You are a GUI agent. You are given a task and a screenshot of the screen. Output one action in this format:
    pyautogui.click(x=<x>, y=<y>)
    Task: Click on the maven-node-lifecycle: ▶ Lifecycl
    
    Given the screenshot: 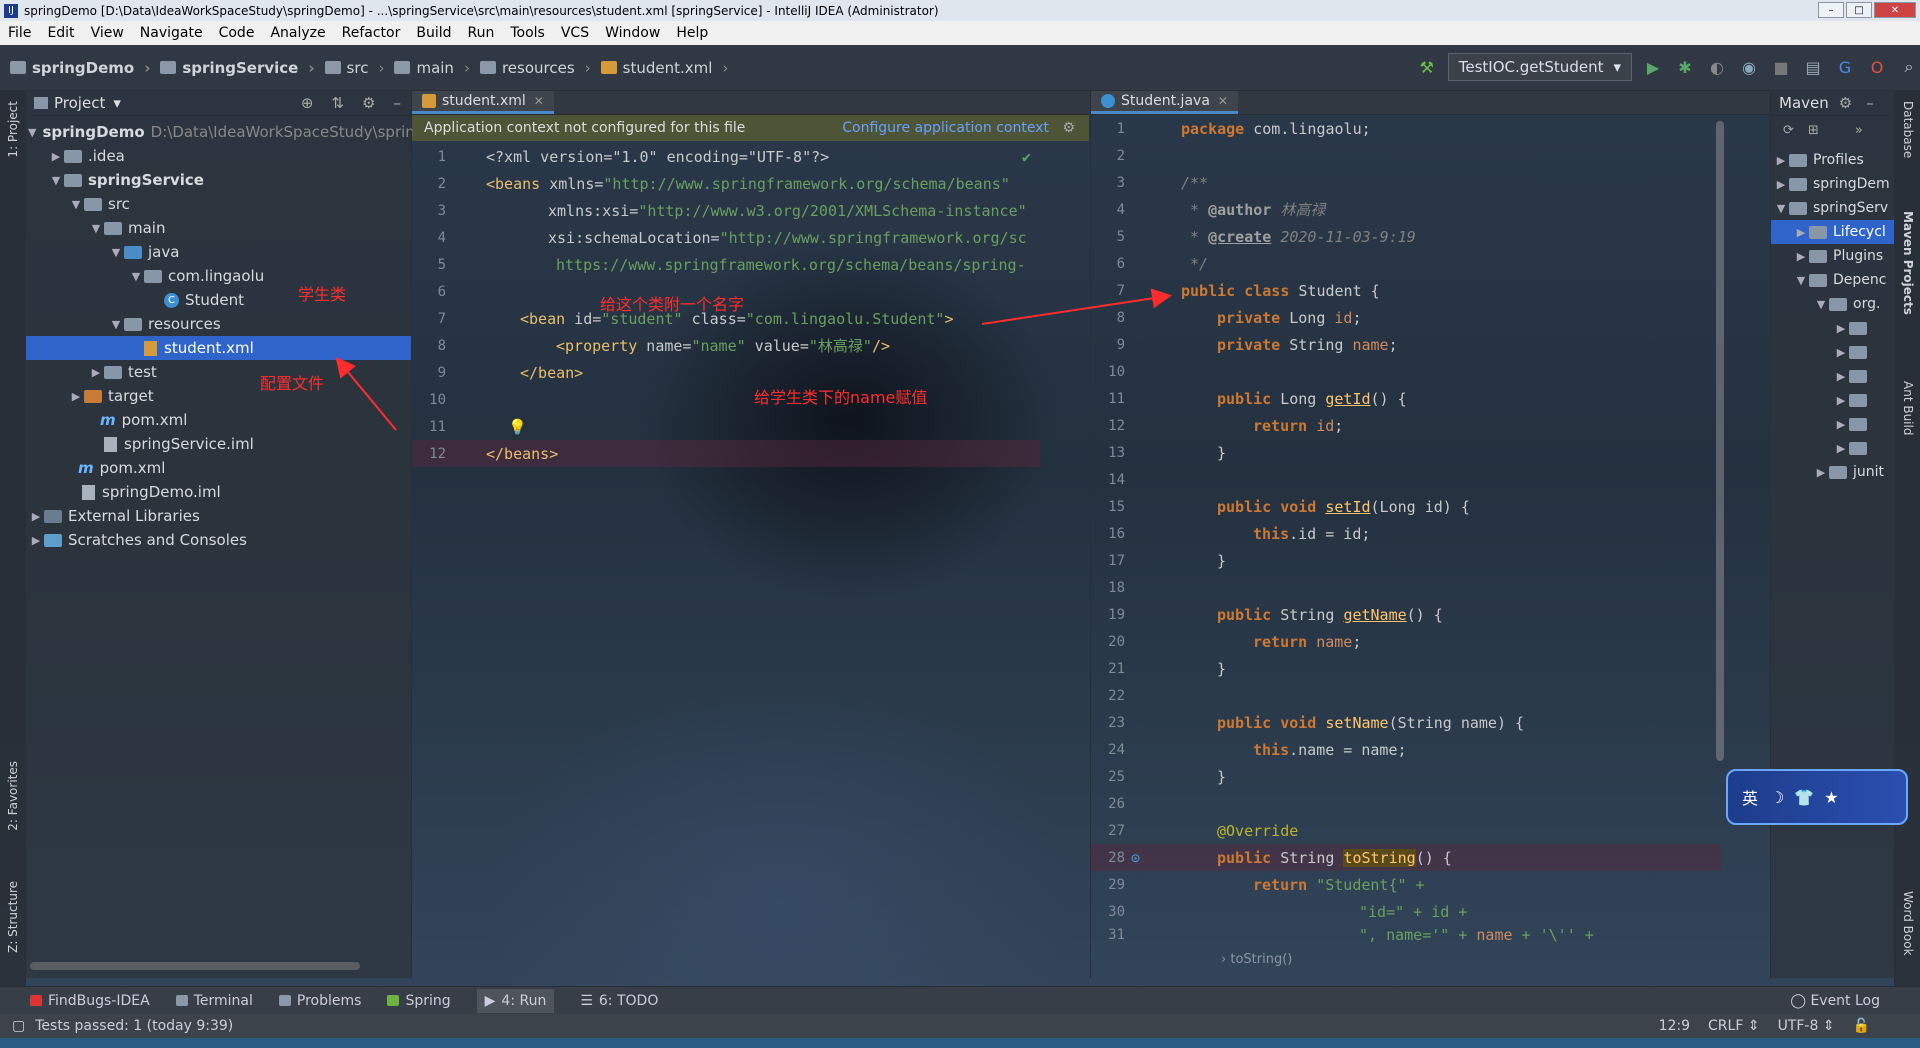 What is the action you would take?
    pyautogui.click(x=1832, y=232)
    